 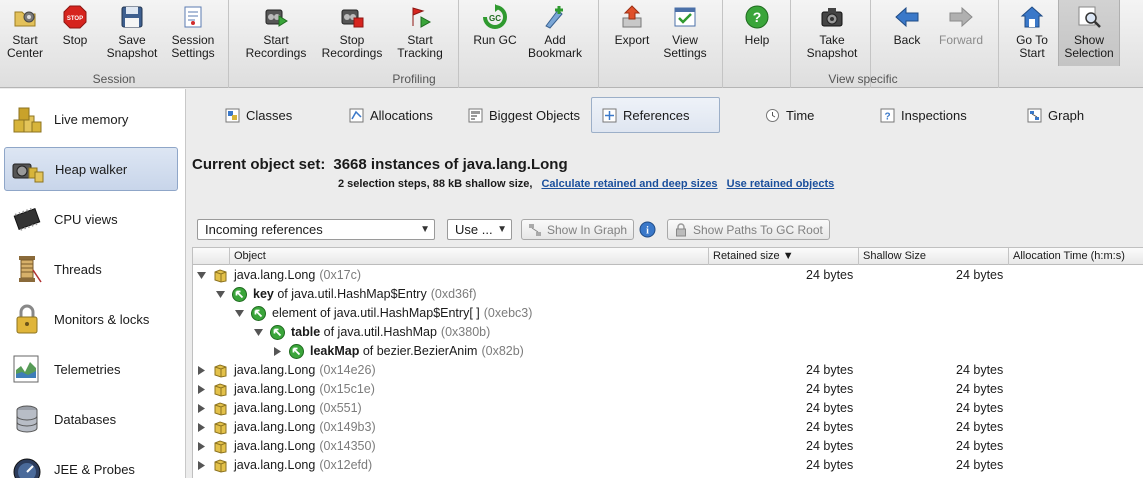 I want to click on show-in-graph-button: Show In Graph, so click(x=578, y=229).